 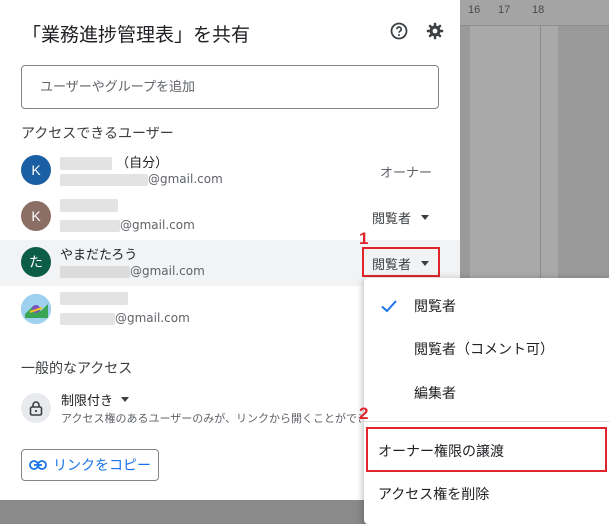 I want to click on copy-link-button: リンクをコピー, so click(x=90, y=465).